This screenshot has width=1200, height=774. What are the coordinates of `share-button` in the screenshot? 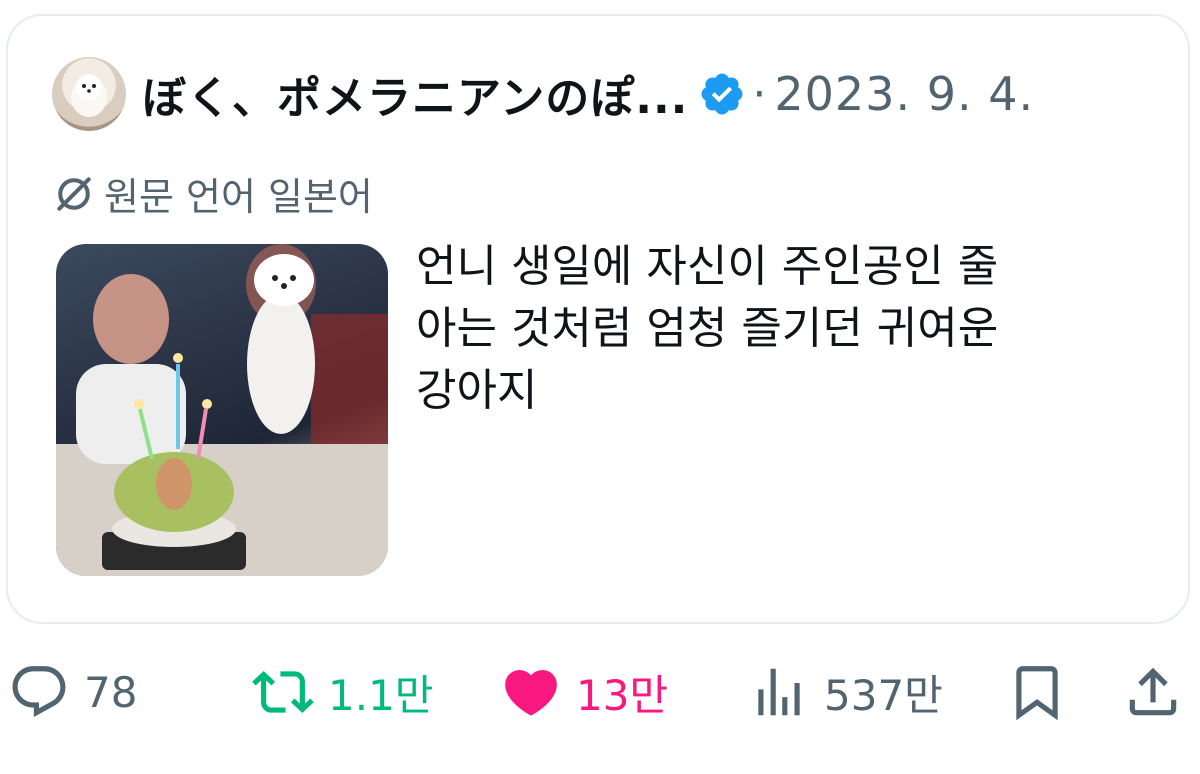 It's located at (1153, 692).